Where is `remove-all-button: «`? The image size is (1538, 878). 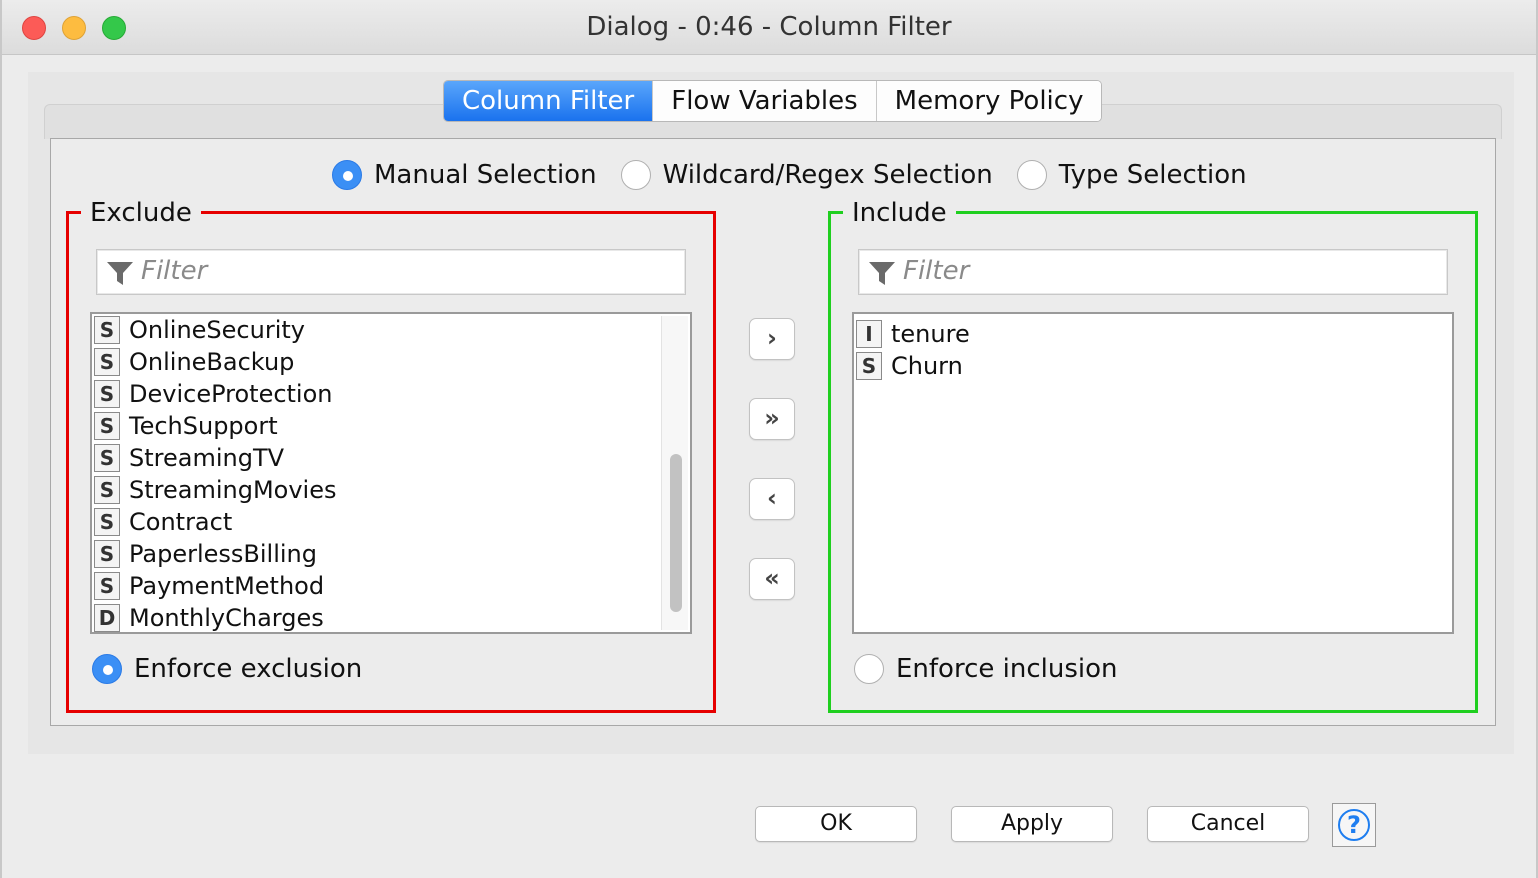 remove-all-button: « is located at coordinates (772, 579).